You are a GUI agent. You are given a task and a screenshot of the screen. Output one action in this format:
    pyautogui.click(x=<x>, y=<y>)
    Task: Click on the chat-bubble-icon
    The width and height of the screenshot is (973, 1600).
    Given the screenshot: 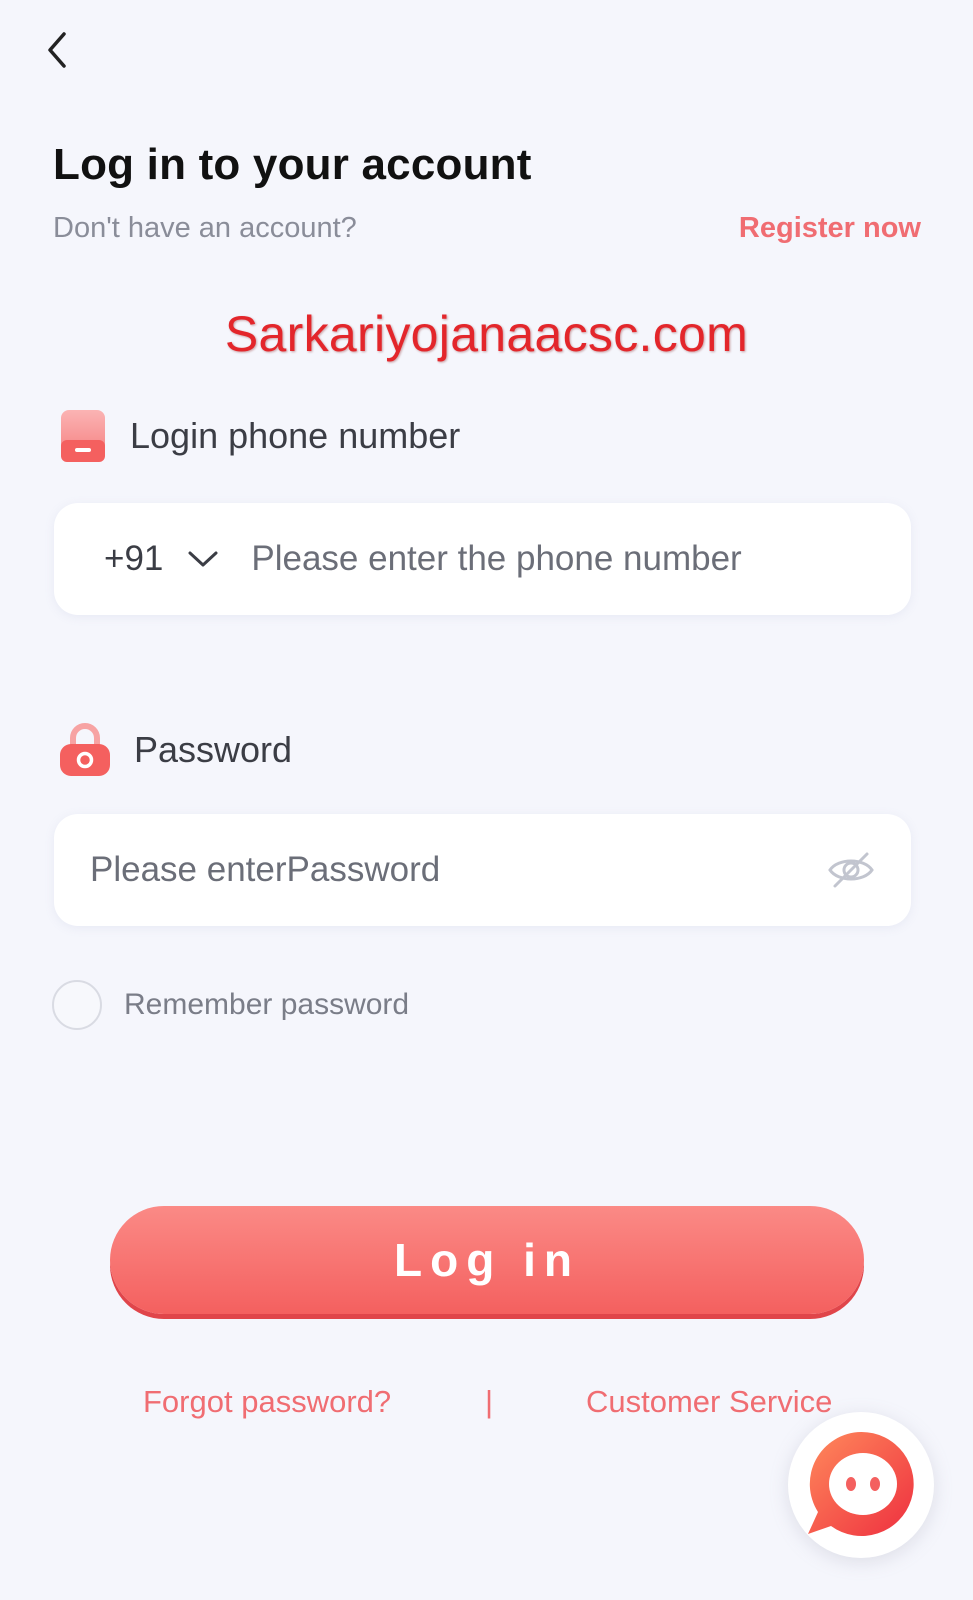 What is the action you would take?
    pyautogui.click(x=861, y=1483)
    